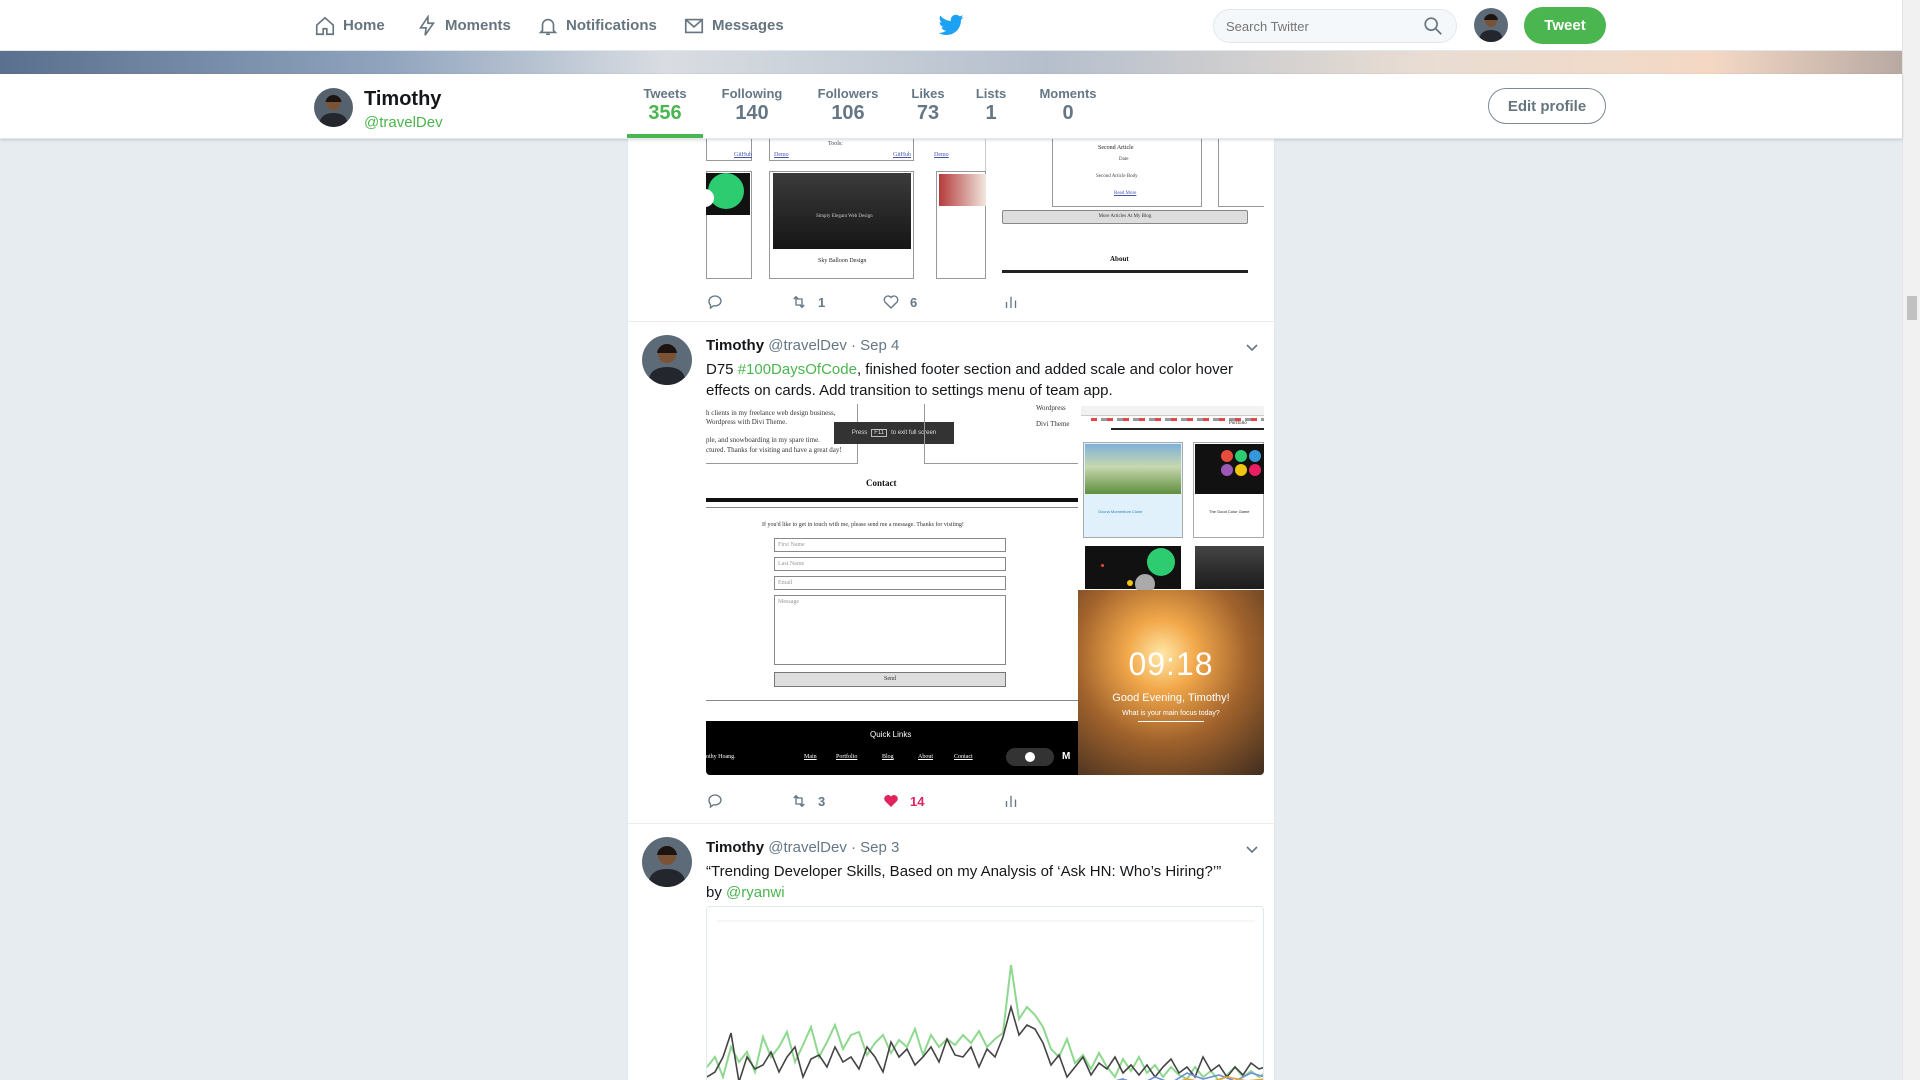 This screenshot has height=1080, width=1920. I want to click on retweet-icon, so click(799, 302).